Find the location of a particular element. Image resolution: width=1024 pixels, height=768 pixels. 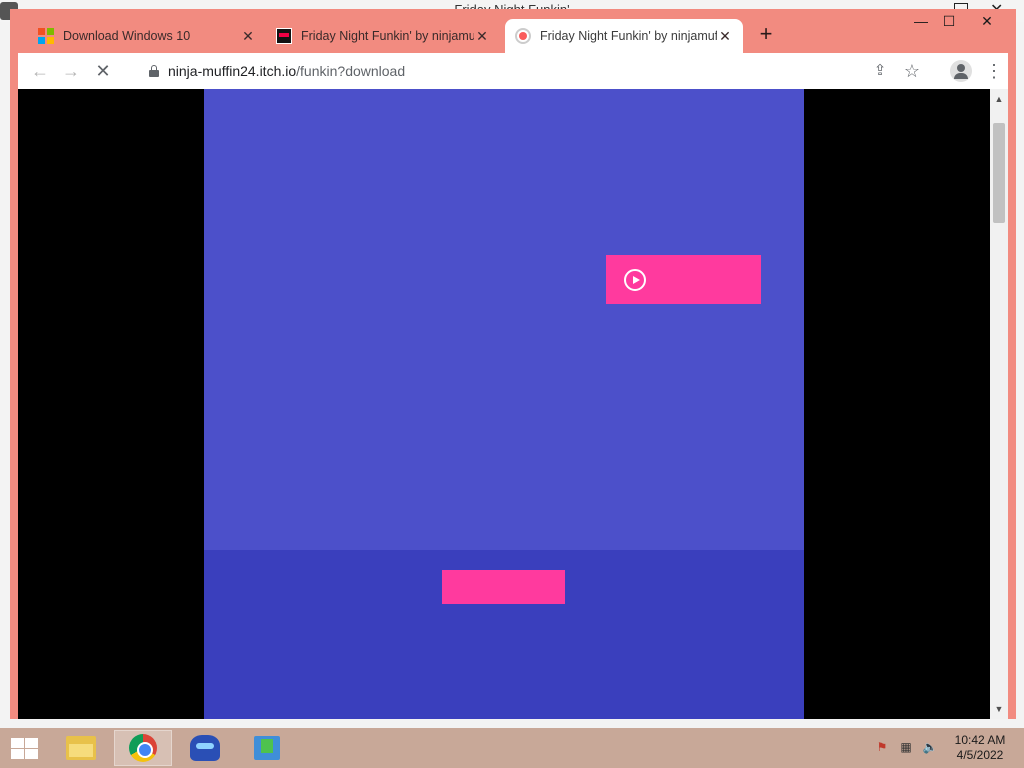

chrome-icon is located at coordinates (143, 748).